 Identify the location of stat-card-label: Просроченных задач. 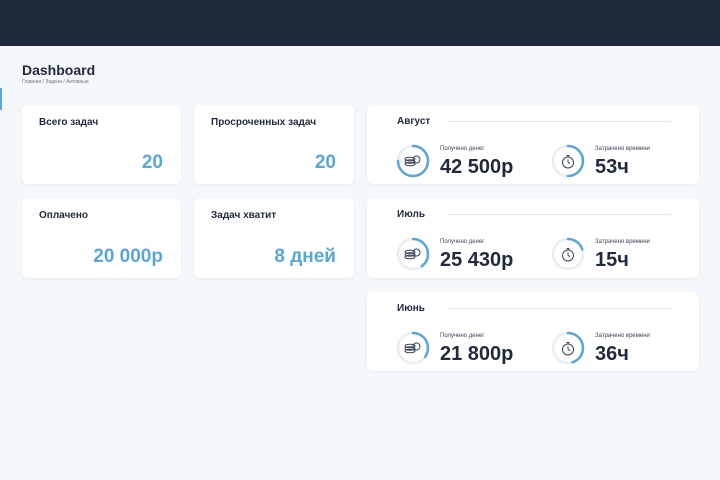
(263, 122).